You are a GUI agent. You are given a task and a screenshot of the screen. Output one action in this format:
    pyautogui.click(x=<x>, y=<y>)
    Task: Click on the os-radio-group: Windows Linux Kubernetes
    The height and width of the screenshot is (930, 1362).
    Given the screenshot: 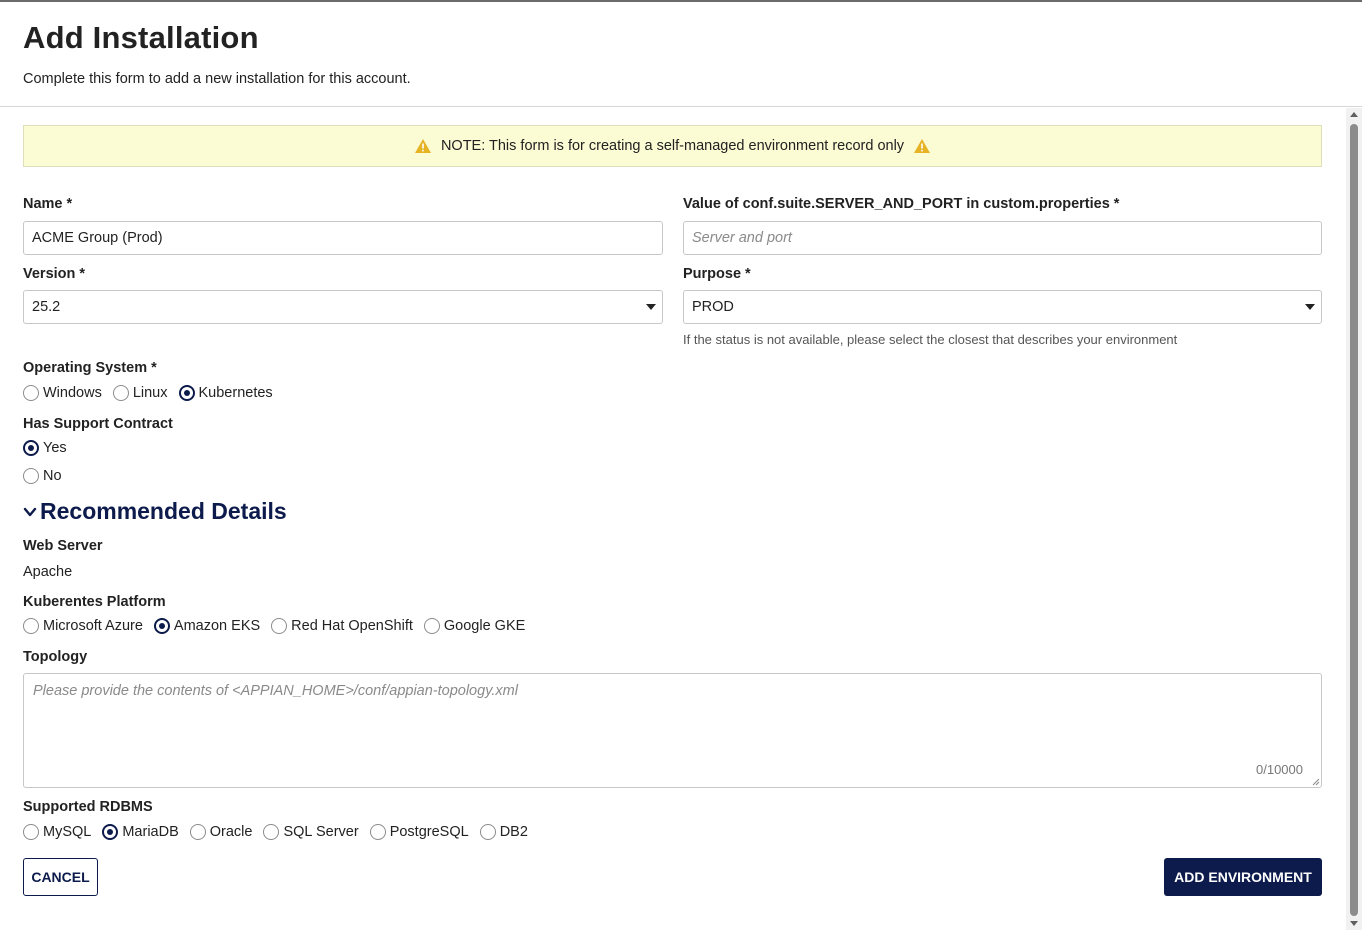 What is the action you would take?
    pyautogui.click(x=153, y=393)
    